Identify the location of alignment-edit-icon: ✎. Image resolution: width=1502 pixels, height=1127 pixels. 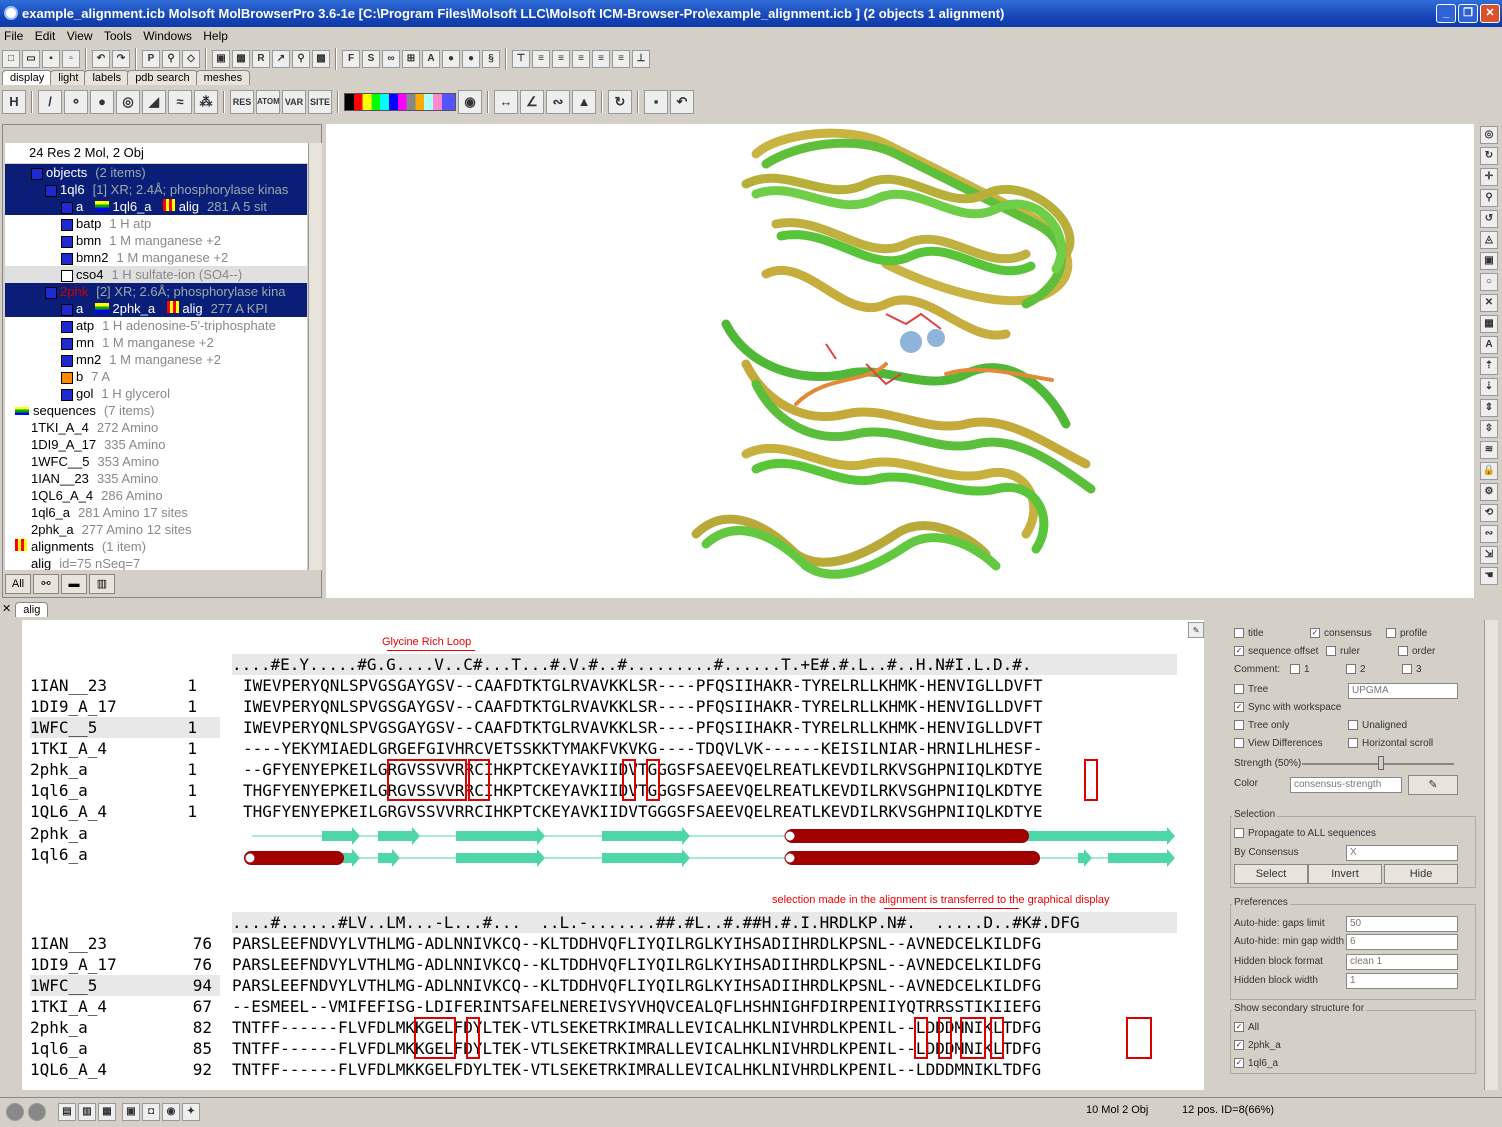
(1196, 630).